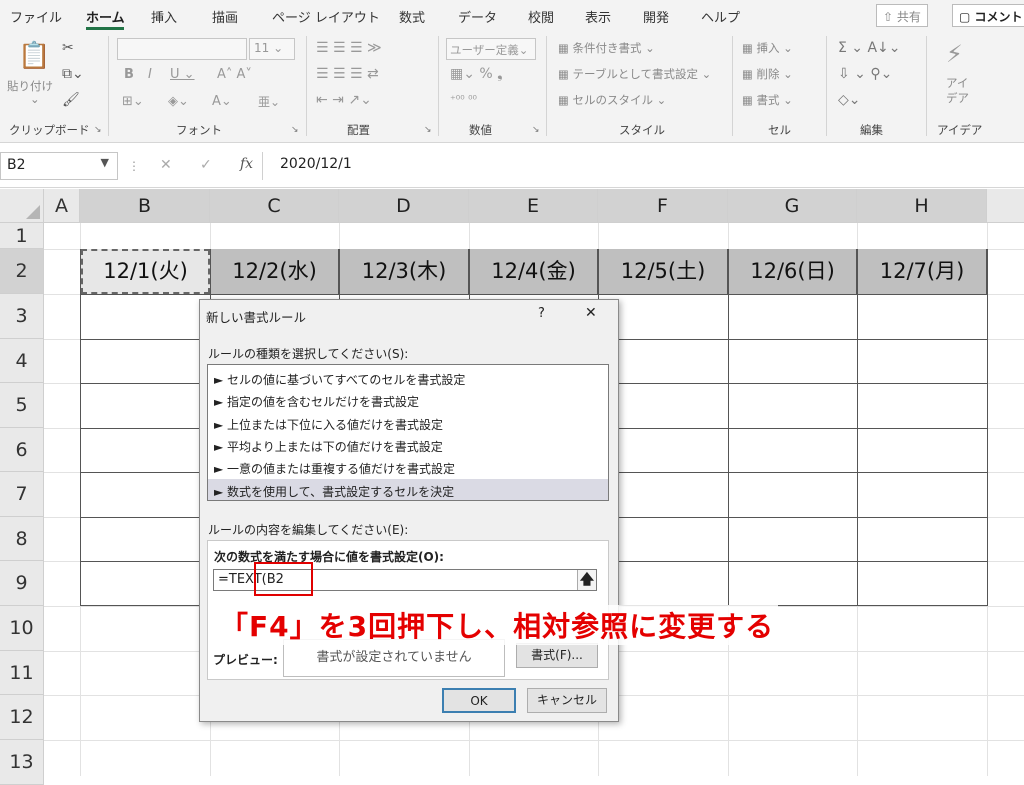  Describe the element at coordinates (295, 130) in the screenshot. I see `font-launcher-icon: ↘` at that location.